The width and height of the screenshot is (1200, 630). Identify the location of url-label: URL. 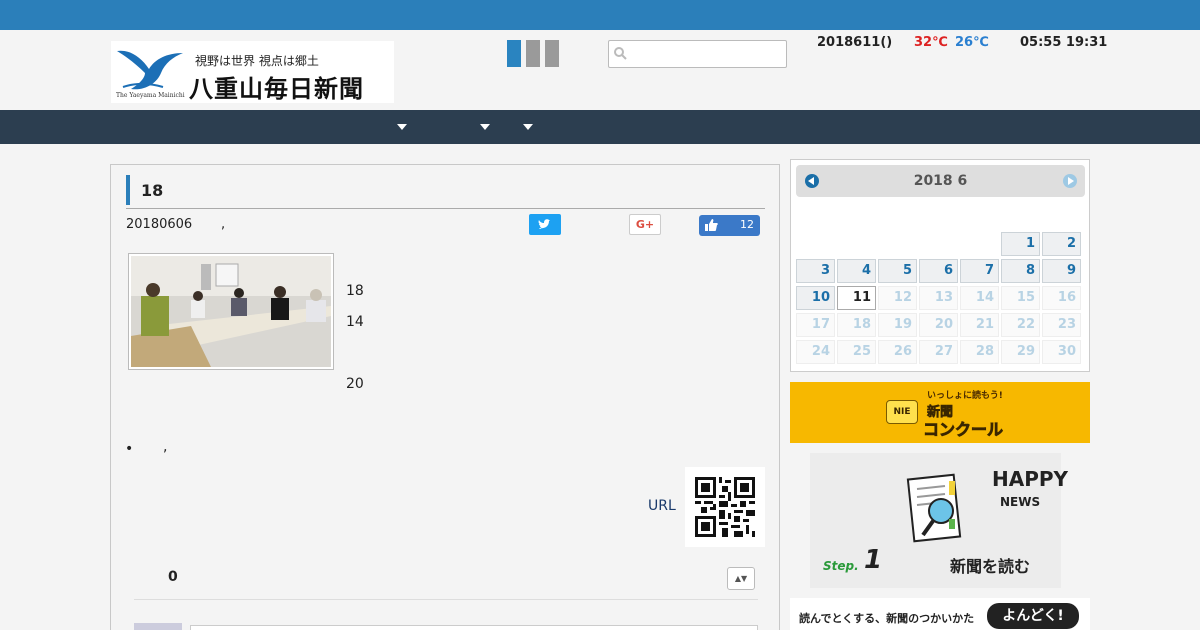
(662, 506).